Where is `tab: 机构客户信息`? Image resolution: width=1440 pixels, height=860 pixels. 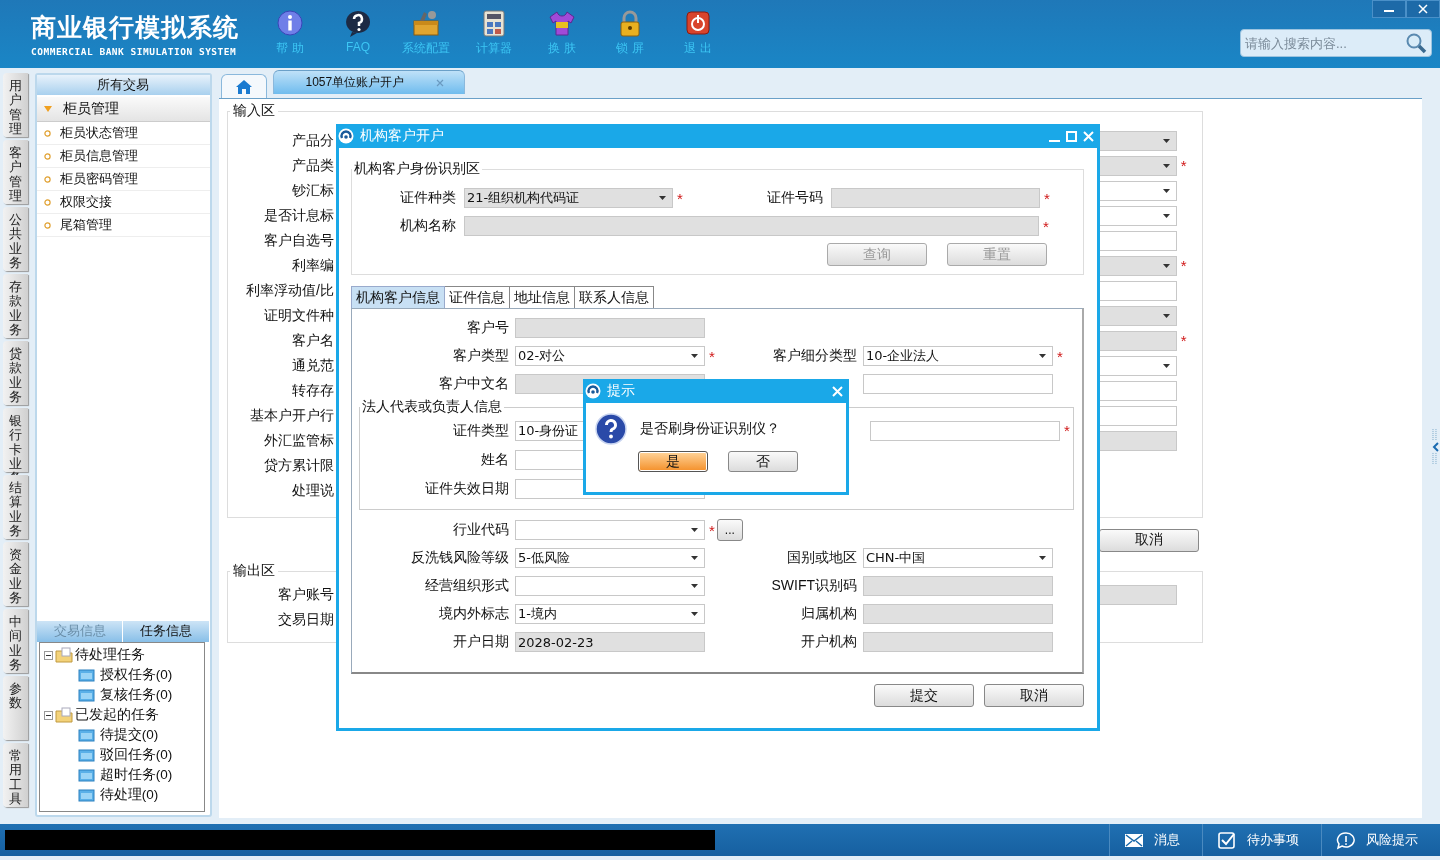
tab: 机构客户信息 is located at coordinates (398, 297).